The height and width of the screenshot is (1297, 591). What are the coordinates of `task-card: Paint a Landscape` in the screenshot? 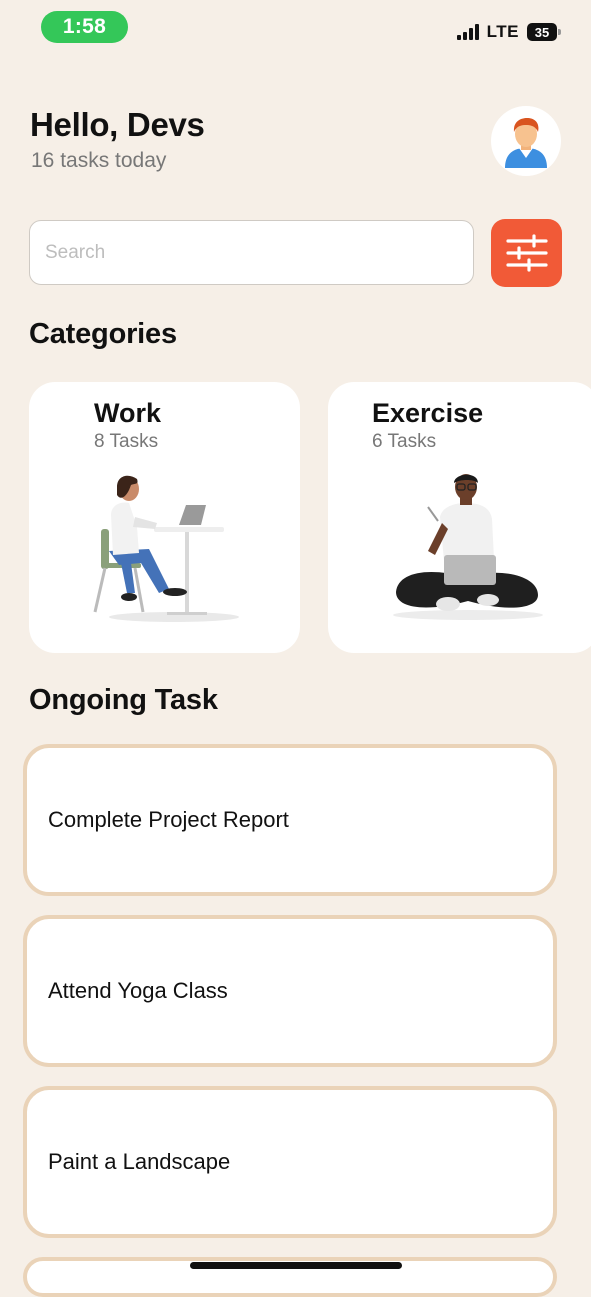 It's located at (290, 1162).